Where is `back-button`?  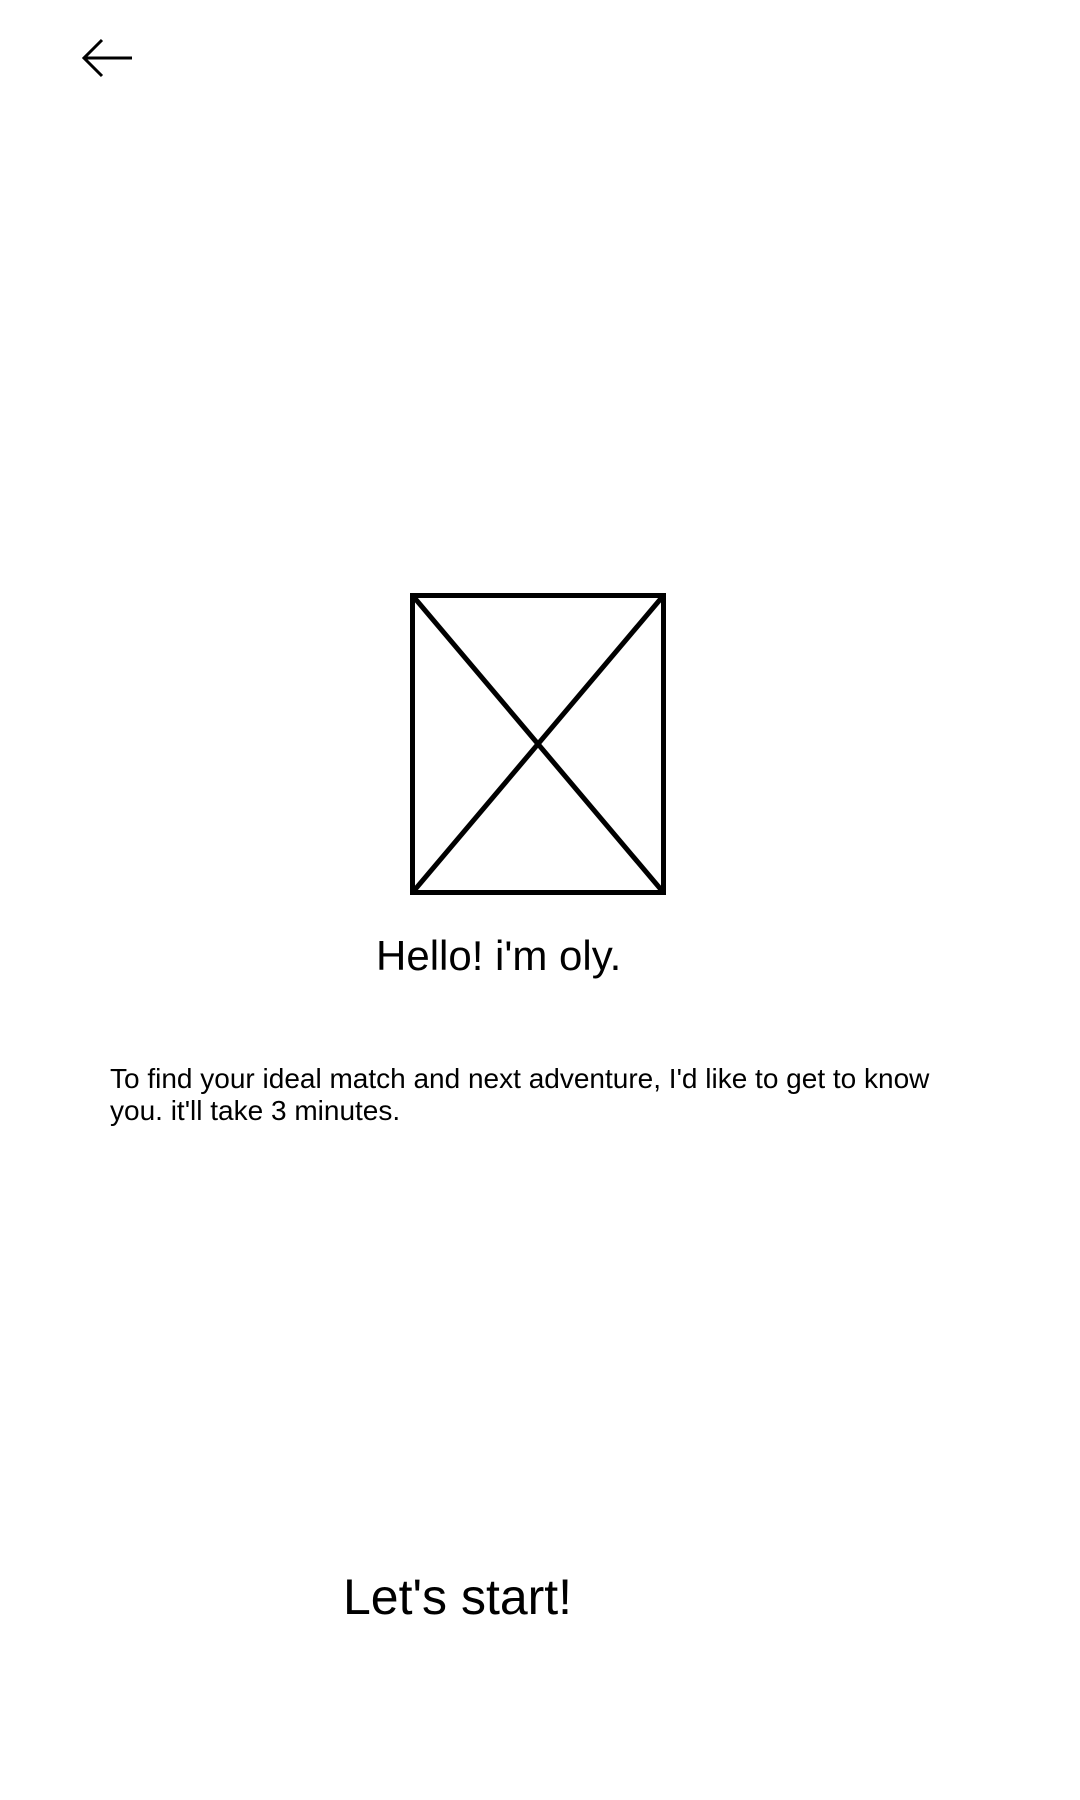 back-button is located at coordinates (108, 58).